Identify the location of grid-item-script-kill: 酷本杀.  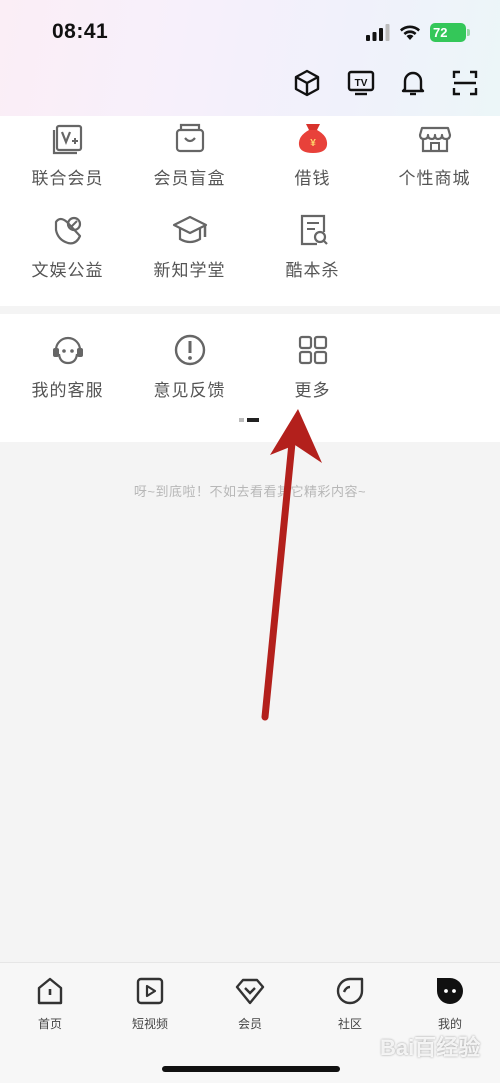
(312, 246).